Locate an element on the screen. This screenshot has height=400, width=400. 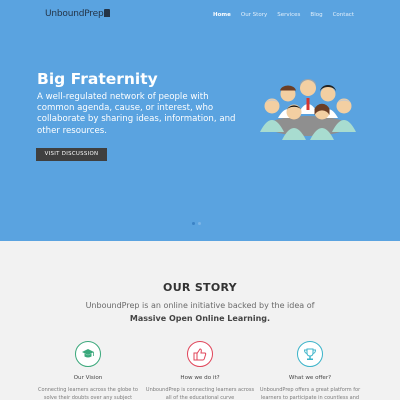
hero-title: Big Fraternity is located at coordinates (97, 79).